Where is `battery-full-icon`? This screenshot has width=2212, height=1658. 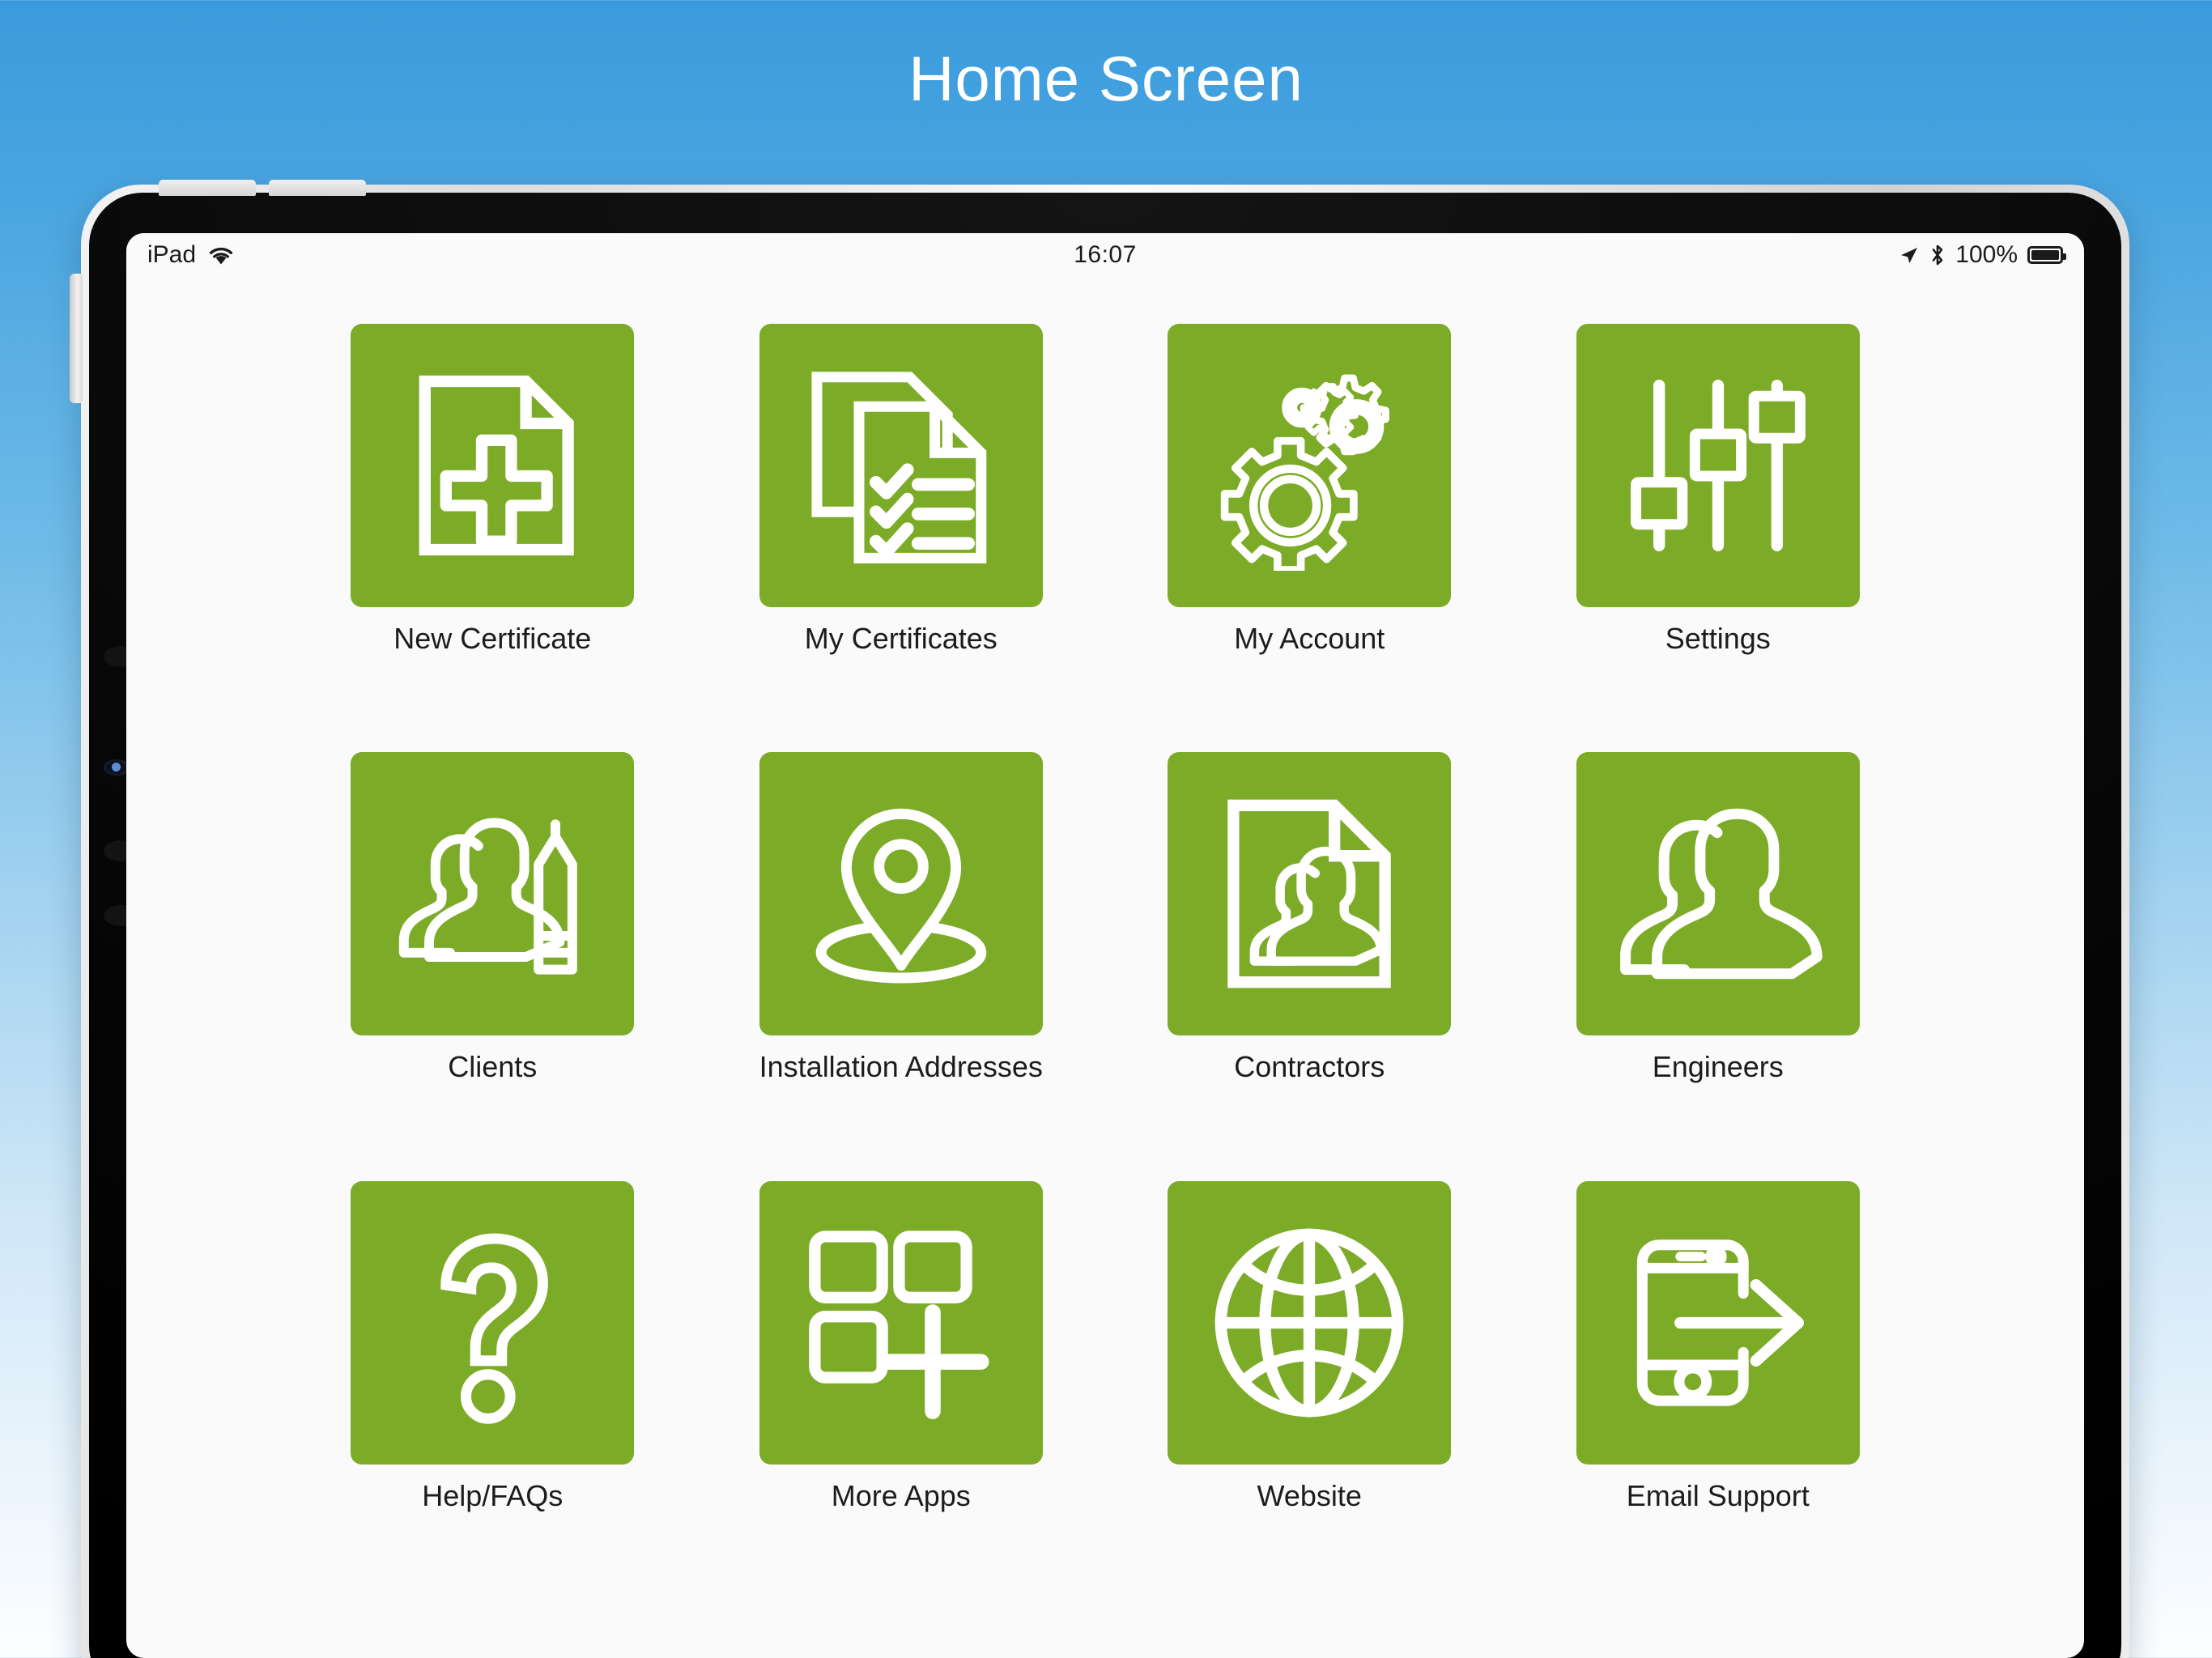
battery-full-icon is located at coordinates (2047, 255).